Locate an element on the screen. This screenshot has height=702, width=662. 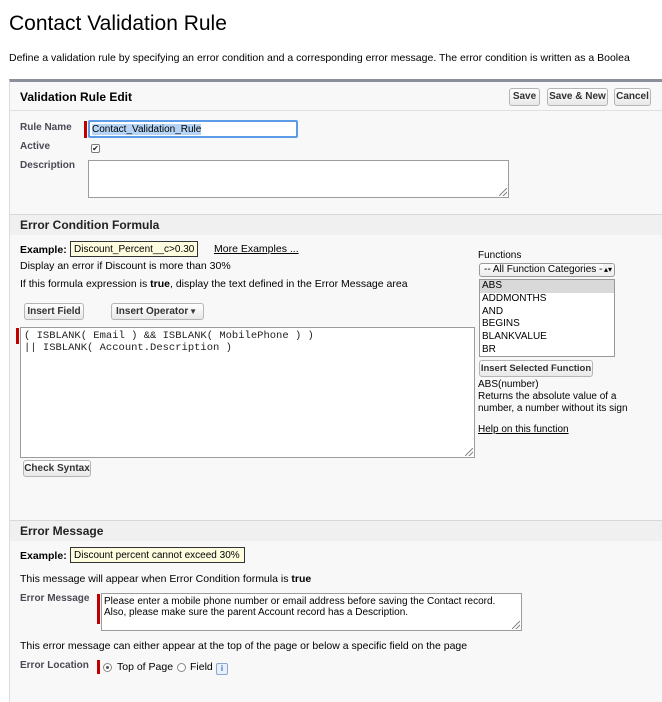
formula-required-indicator is located at coordinates (17, 336).